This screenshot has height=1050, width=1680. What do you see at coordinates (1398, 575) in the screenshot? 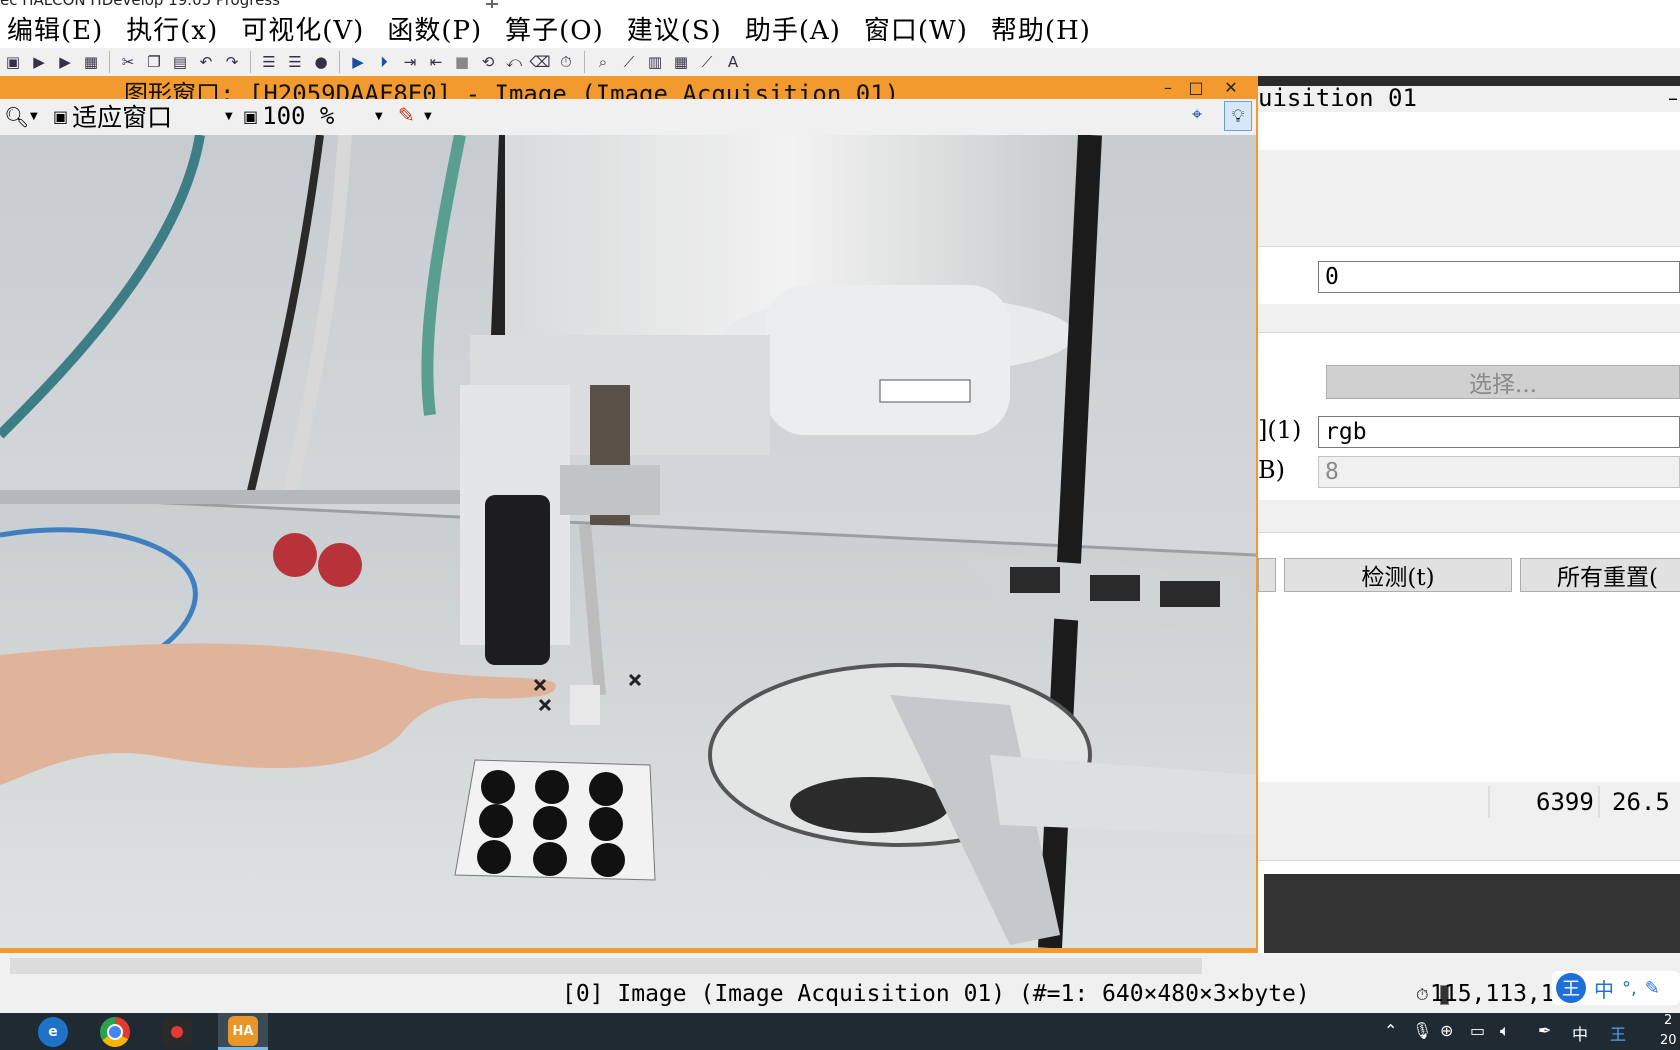
I see `detect-button: 检测(t)` at bounding box center [1398, 575].